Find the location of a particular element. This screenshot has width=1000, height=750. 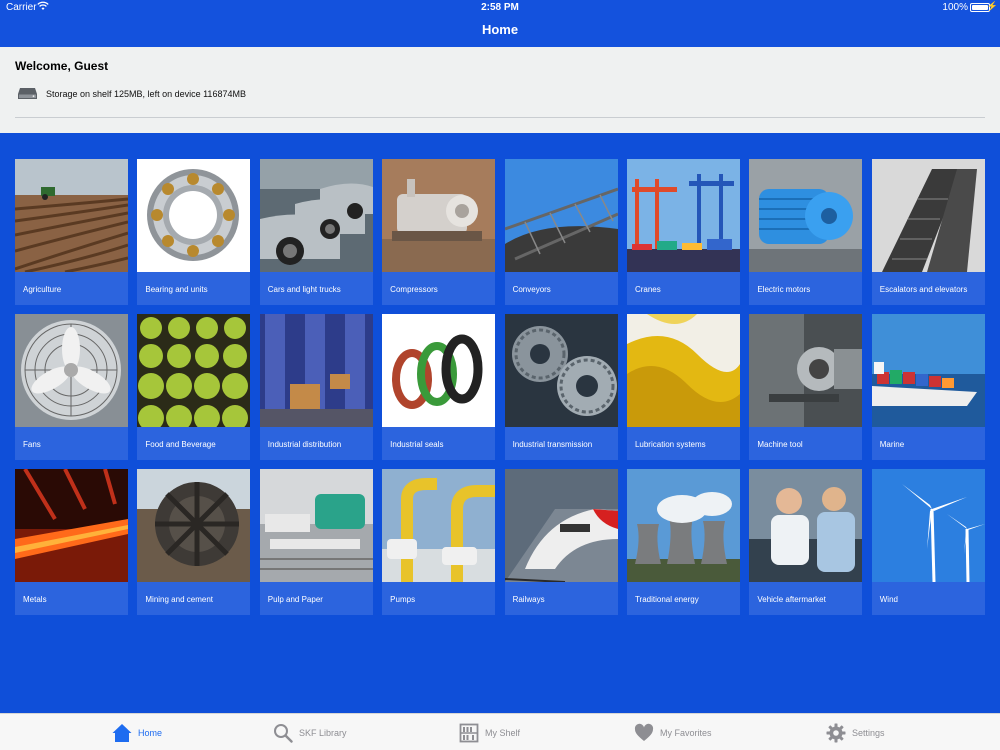

industry-tile-port-cranes: Cranes is located at coordinates (683, 232).